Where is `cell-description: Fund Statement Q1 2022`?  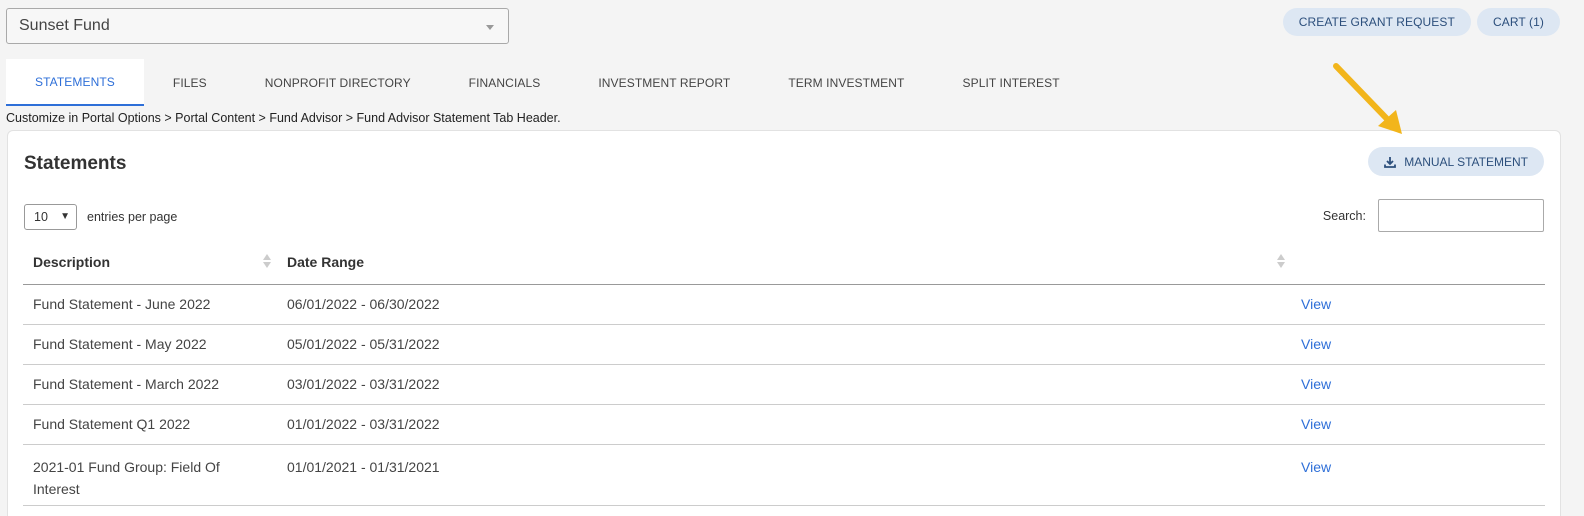
cell-description: Fund Statement Q1 2022 is located at coordinates (150, 424).